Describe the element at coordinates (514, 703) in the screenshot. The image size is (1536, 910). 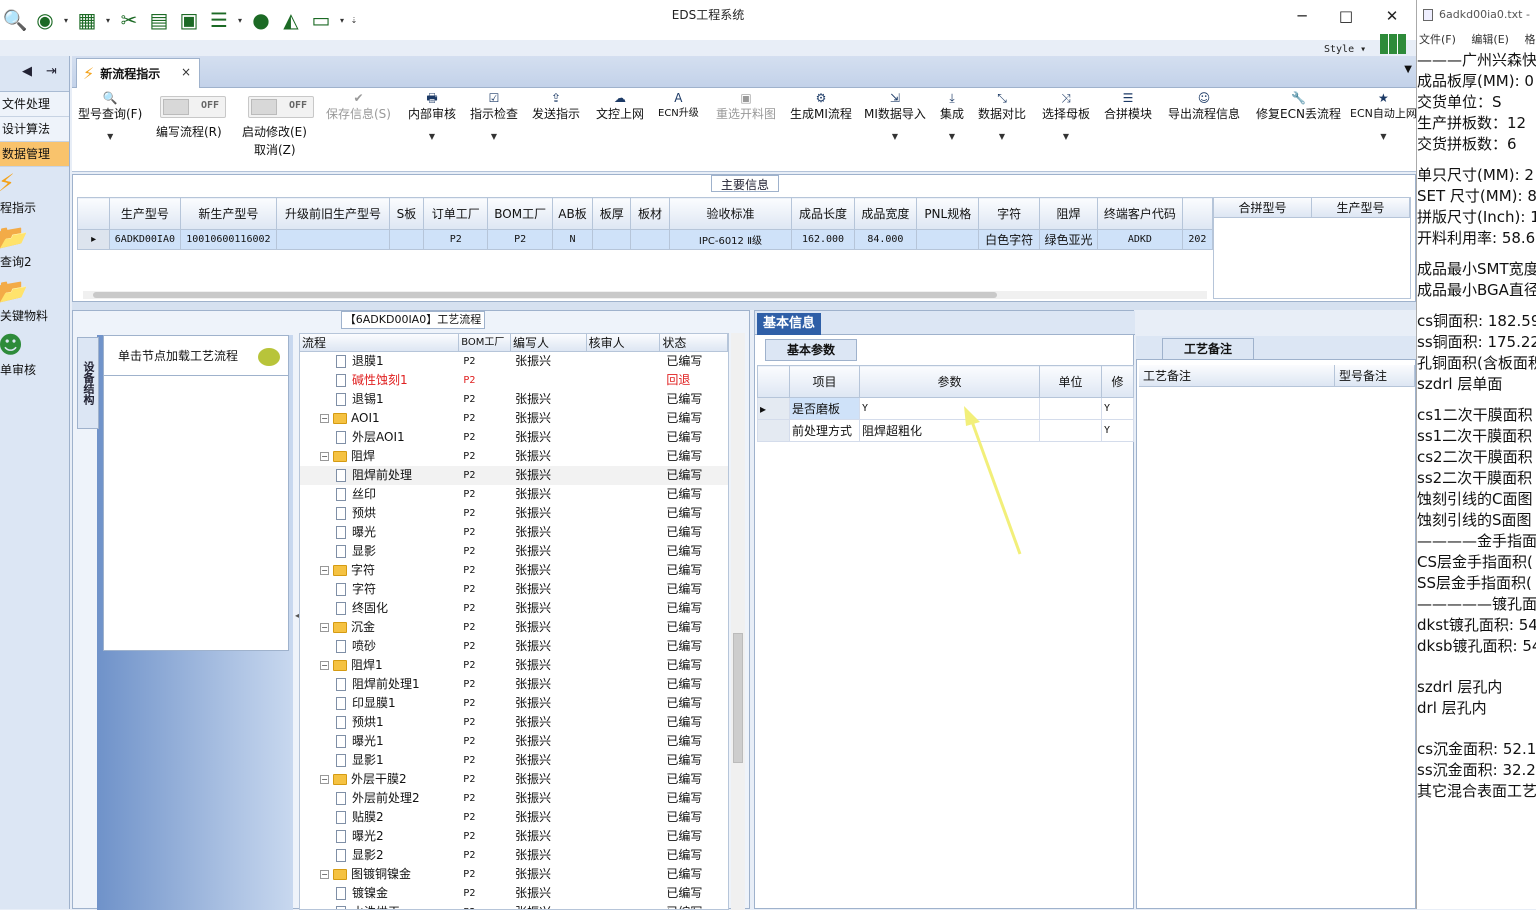
I see `tree-row: 印显膜1 P2 张振兴 已编写` at that location.